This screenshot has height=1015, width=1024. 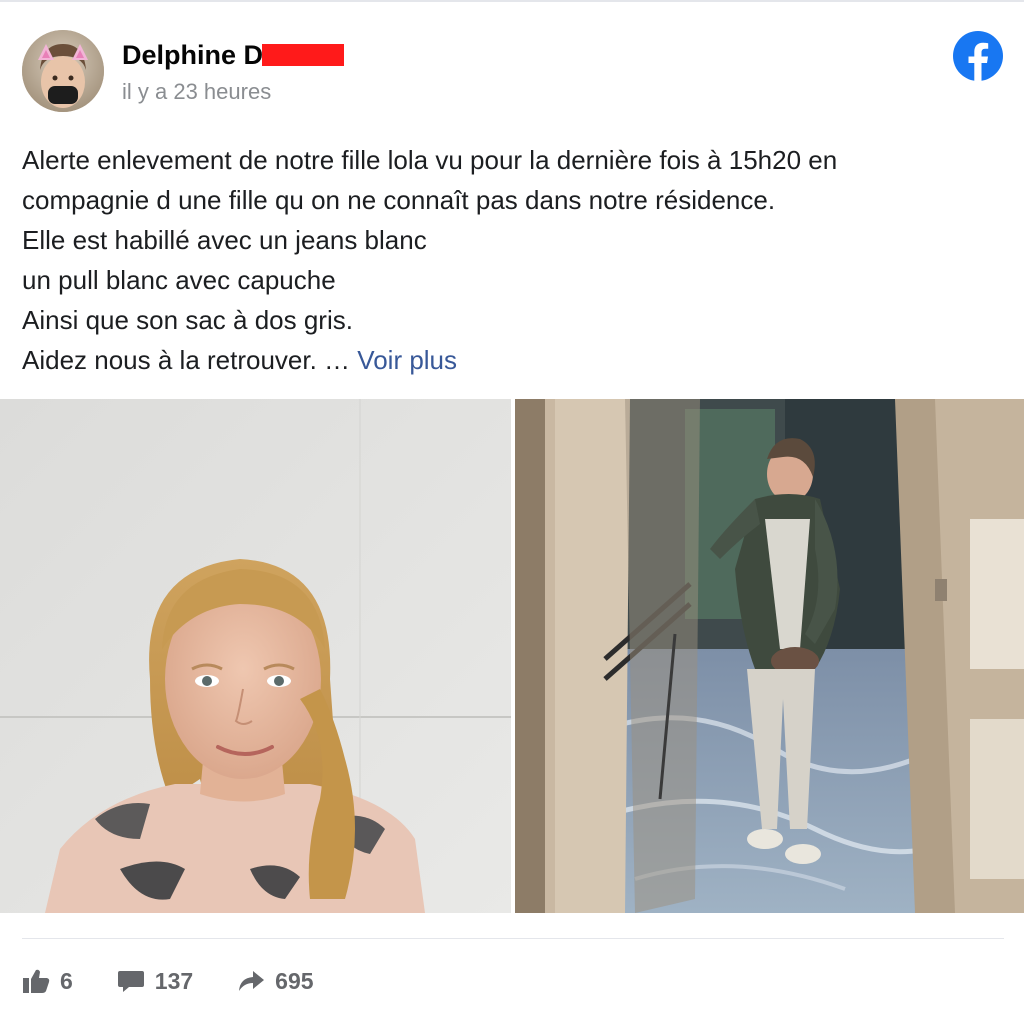 What do you see at coordinates (294, 980) in the screenshot?
I see `shares-count: 695` at bounding box center [294, 980].